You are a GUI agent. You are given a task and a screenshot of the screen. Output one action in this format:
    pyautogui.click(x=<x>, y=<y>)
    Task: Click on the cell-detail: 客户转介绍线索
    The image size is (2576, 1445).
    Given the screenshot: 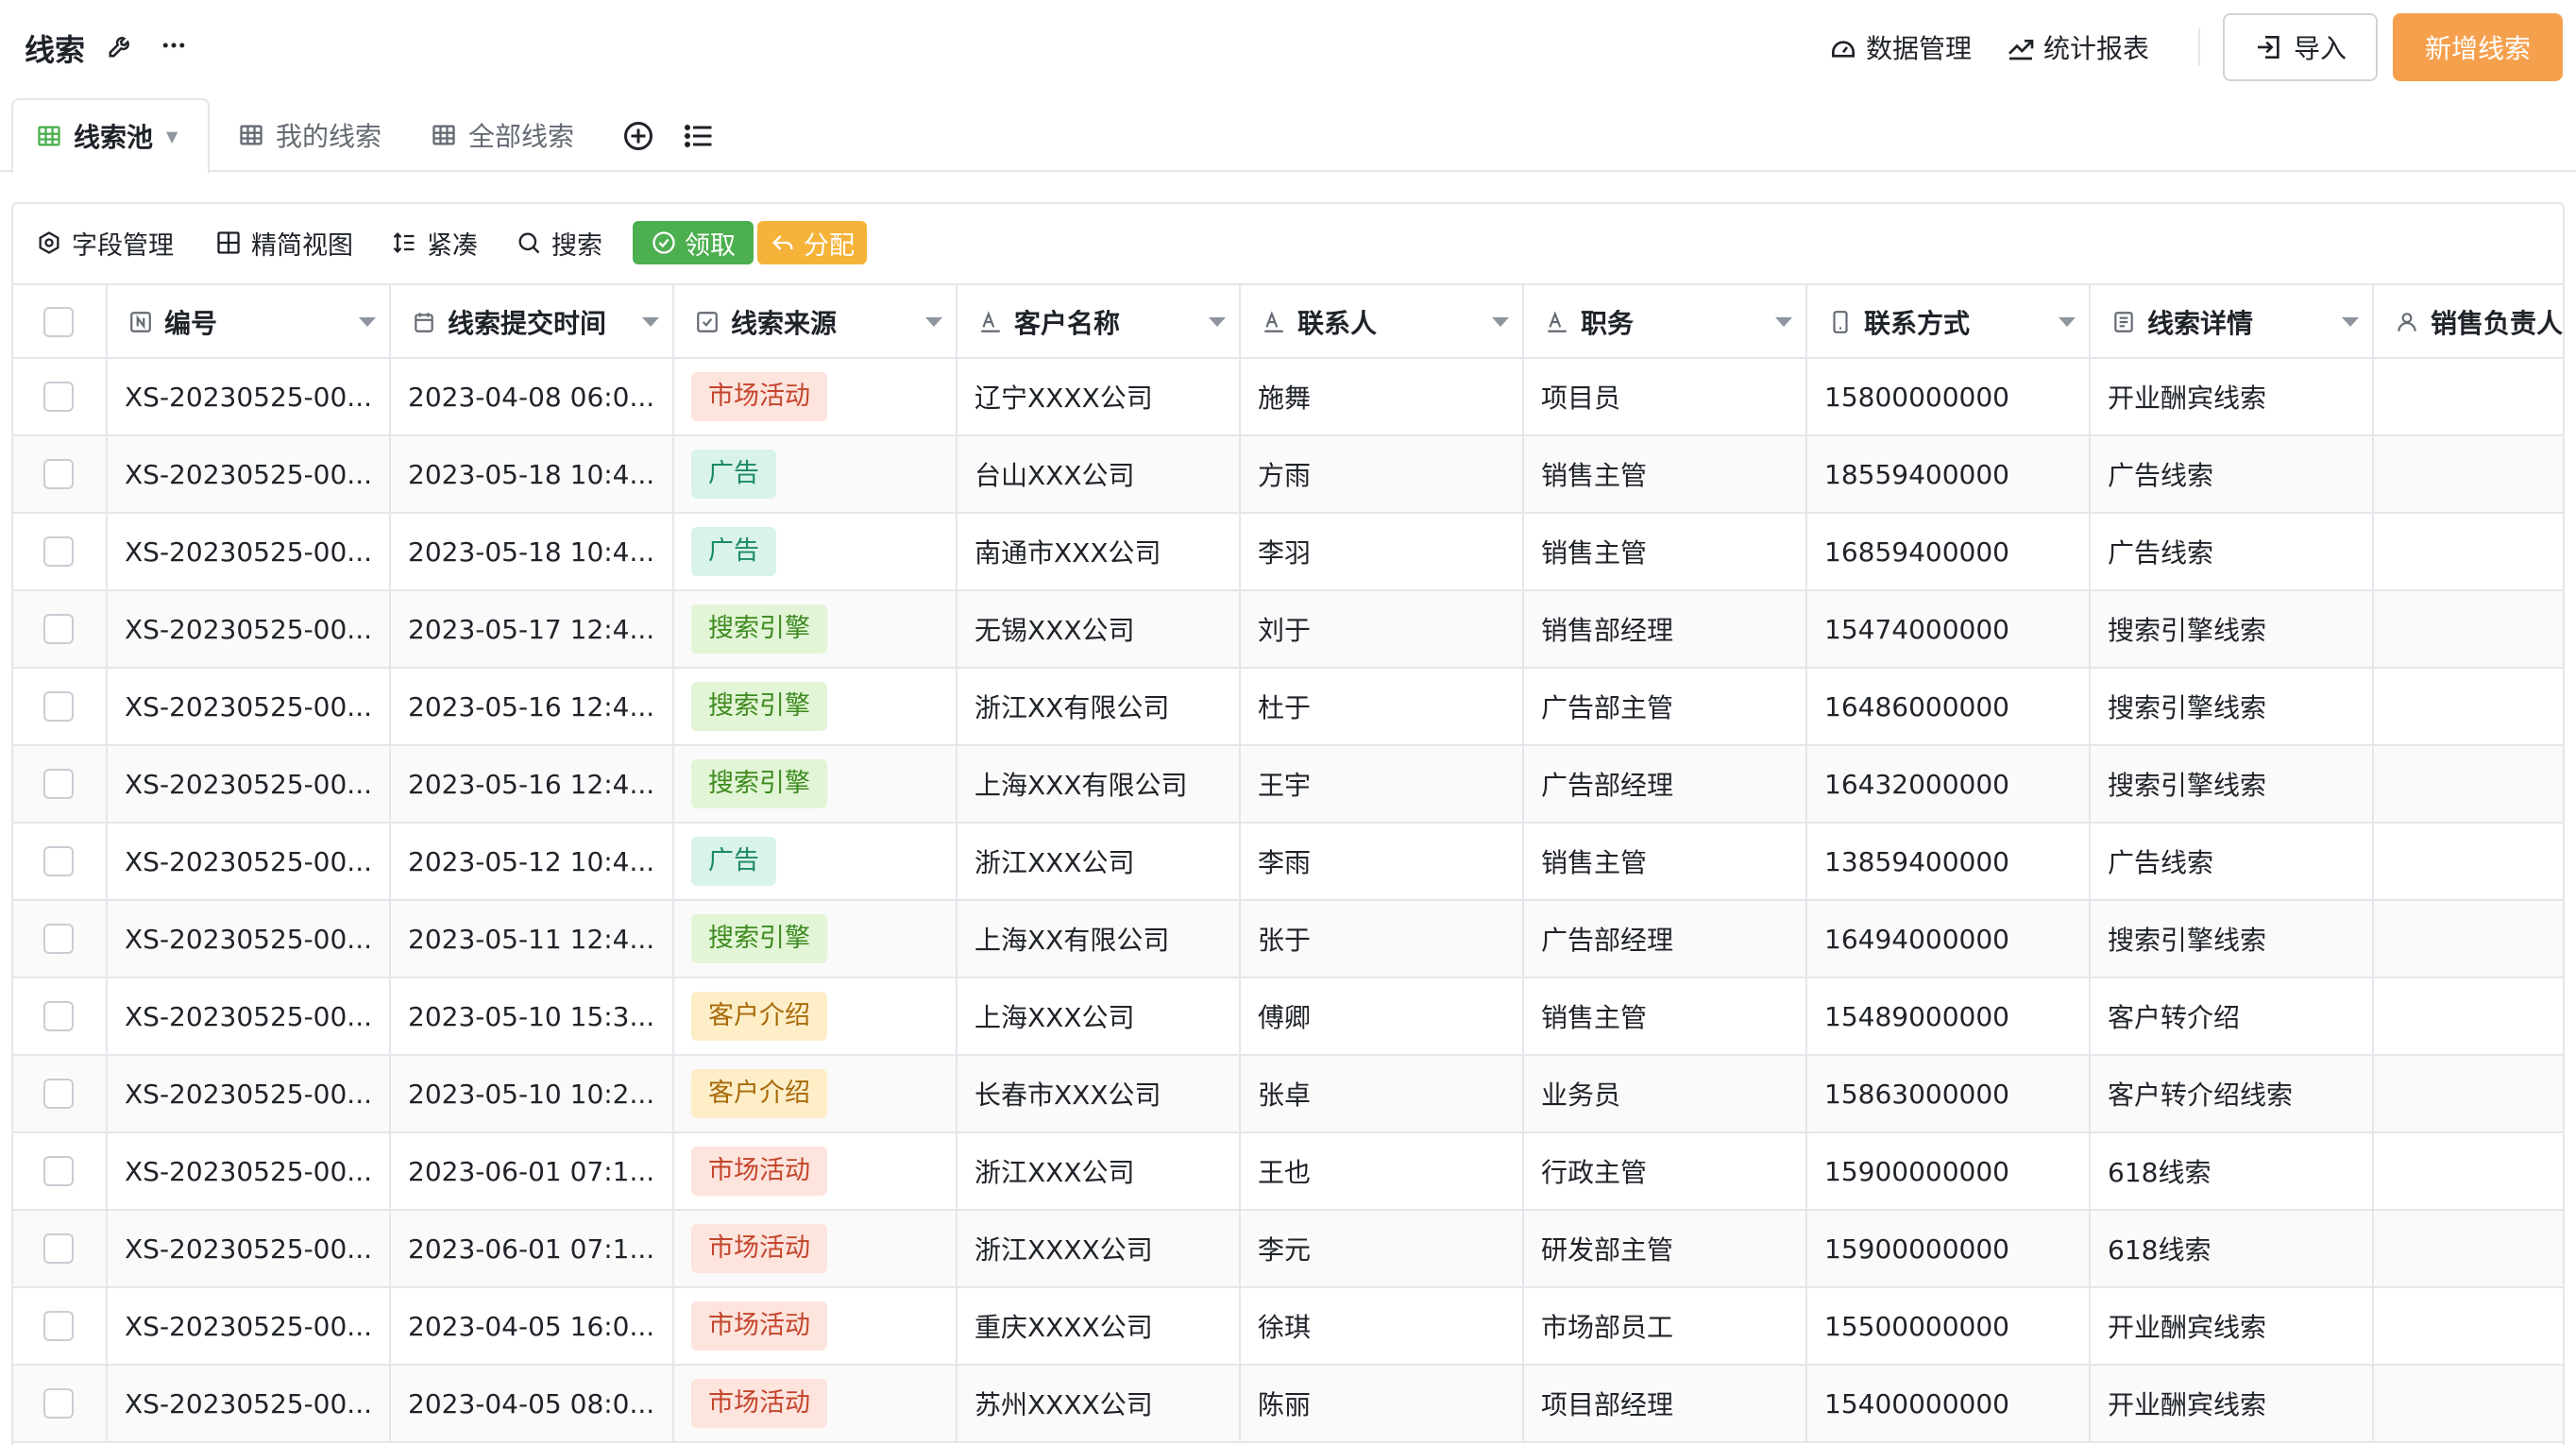 What is the action you would take?
    pyautogui.click(x=2232, y=1093)
    